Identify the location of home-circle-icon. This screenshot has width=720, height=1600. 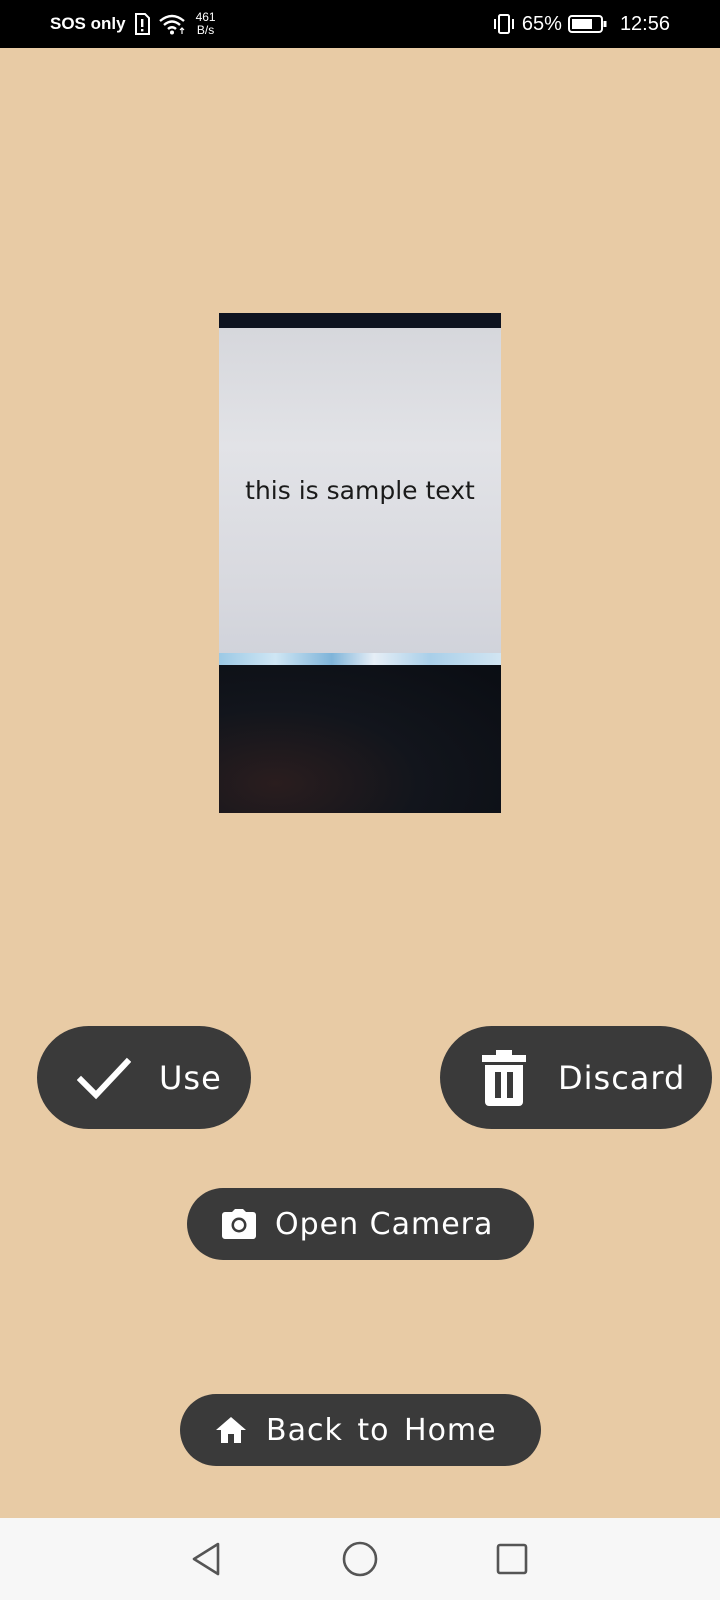
(360, 1559).